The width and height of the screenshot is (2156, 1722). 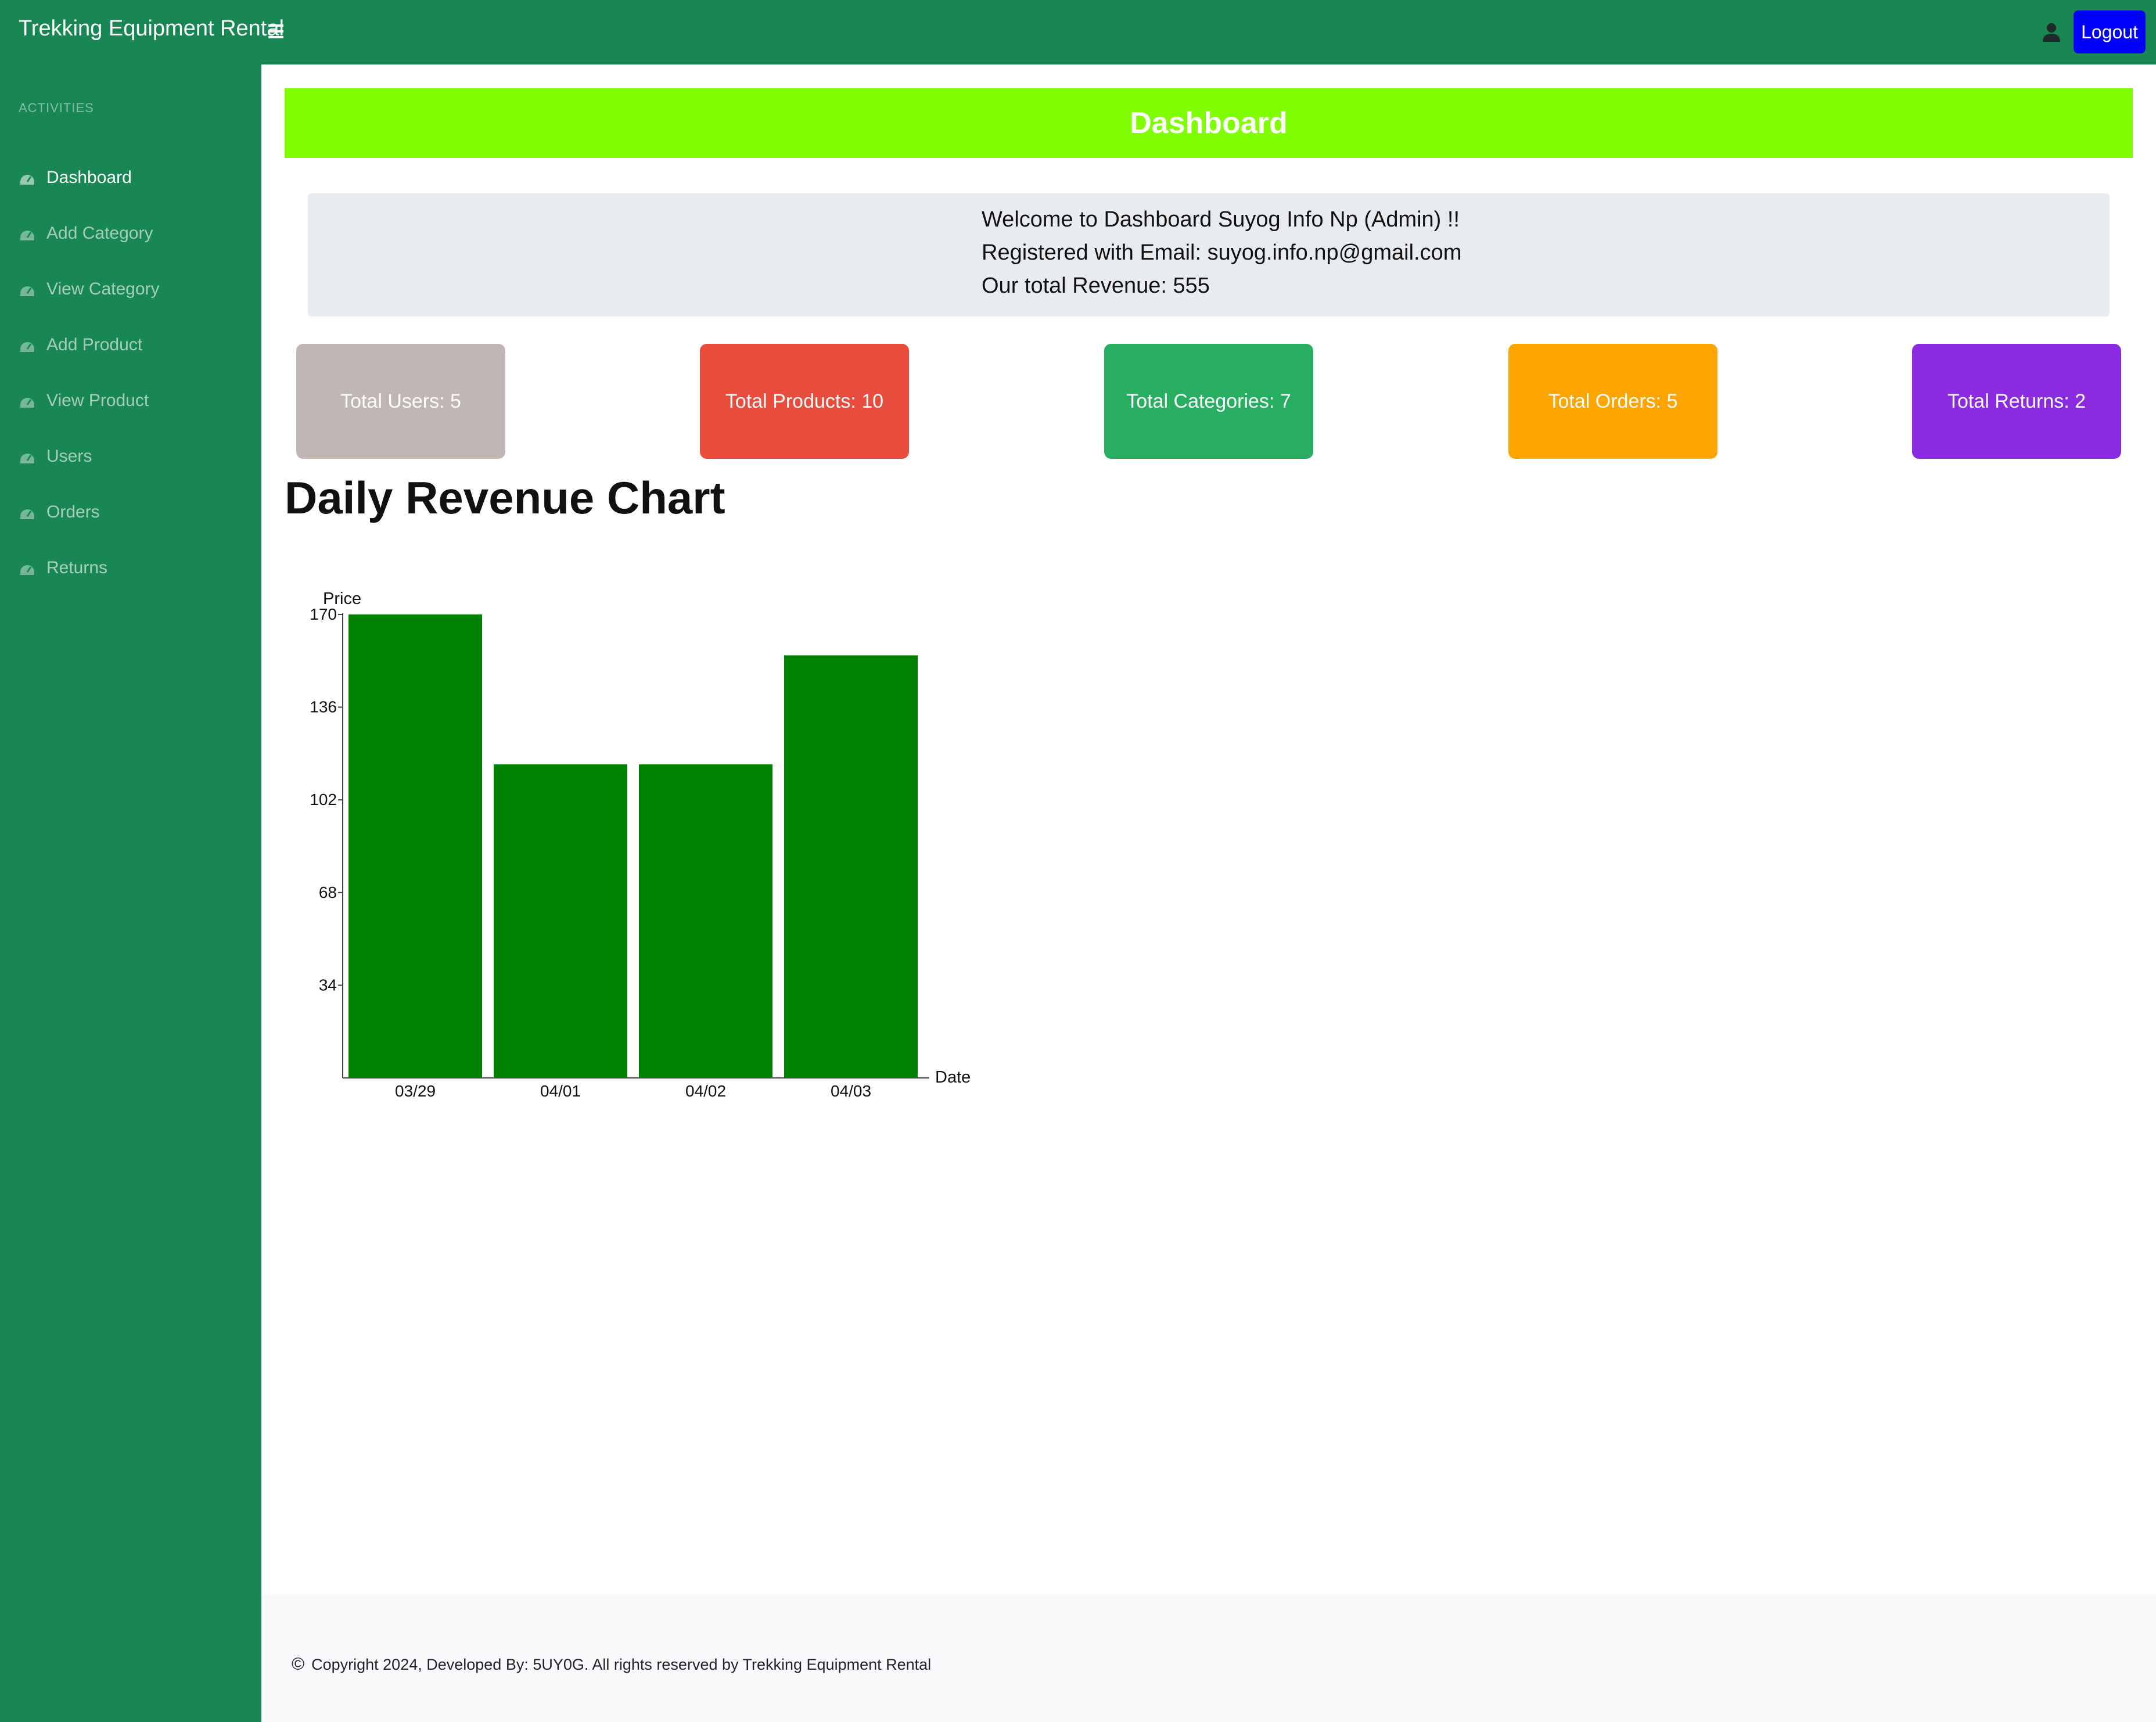 I want to click on dashboard-banner: Dashboard, so click(x=1209, y=123).